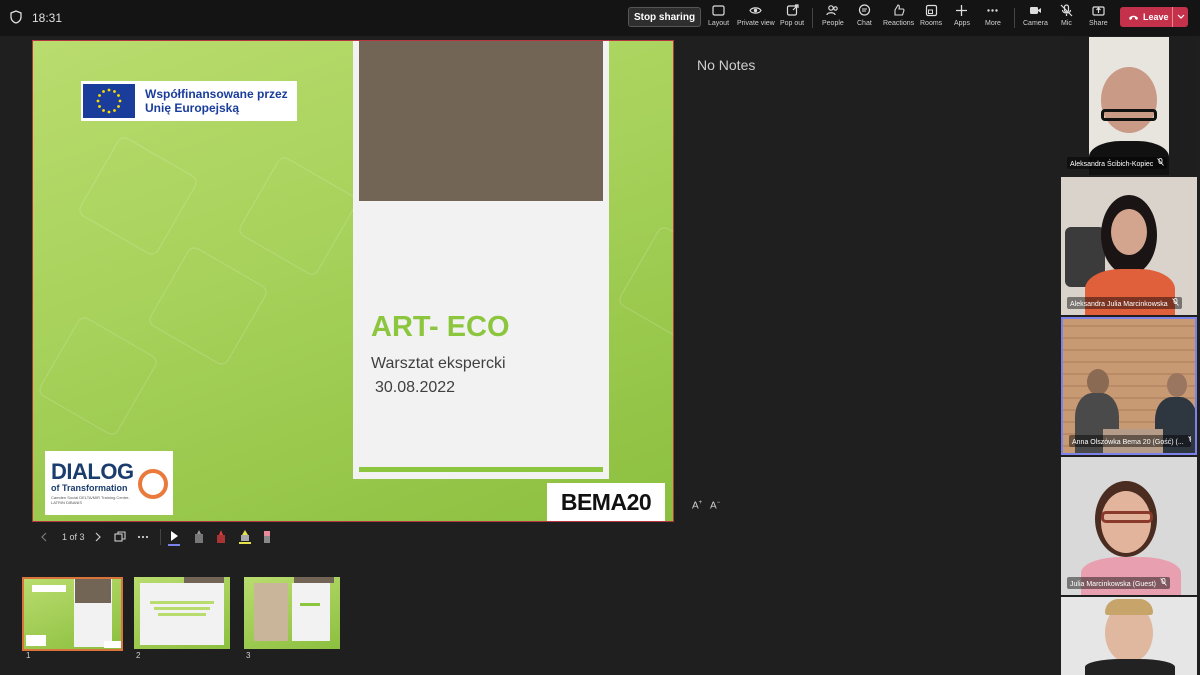  What do you see at coordinates (1066, 18) in the screenshot?
I see `mic-button: Mic` at bounding box center [1066, 18].